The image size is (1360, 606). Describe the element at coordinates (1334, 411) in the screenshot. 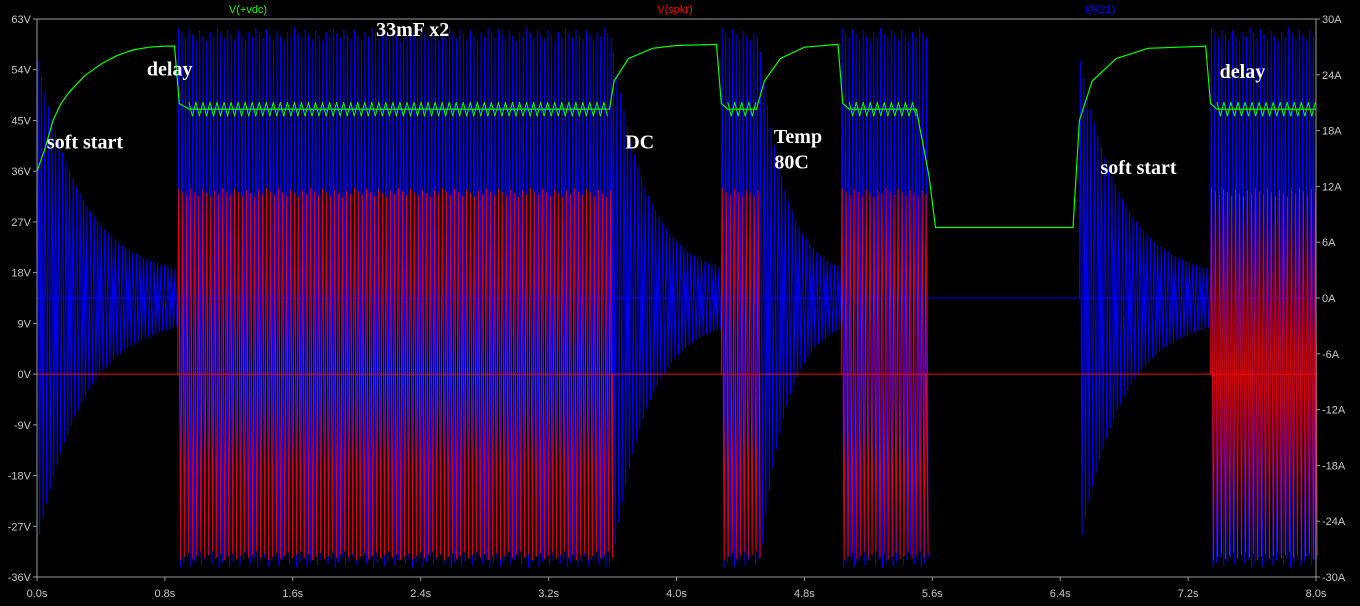

I see `y-right-tick-label: -12A` at that location.